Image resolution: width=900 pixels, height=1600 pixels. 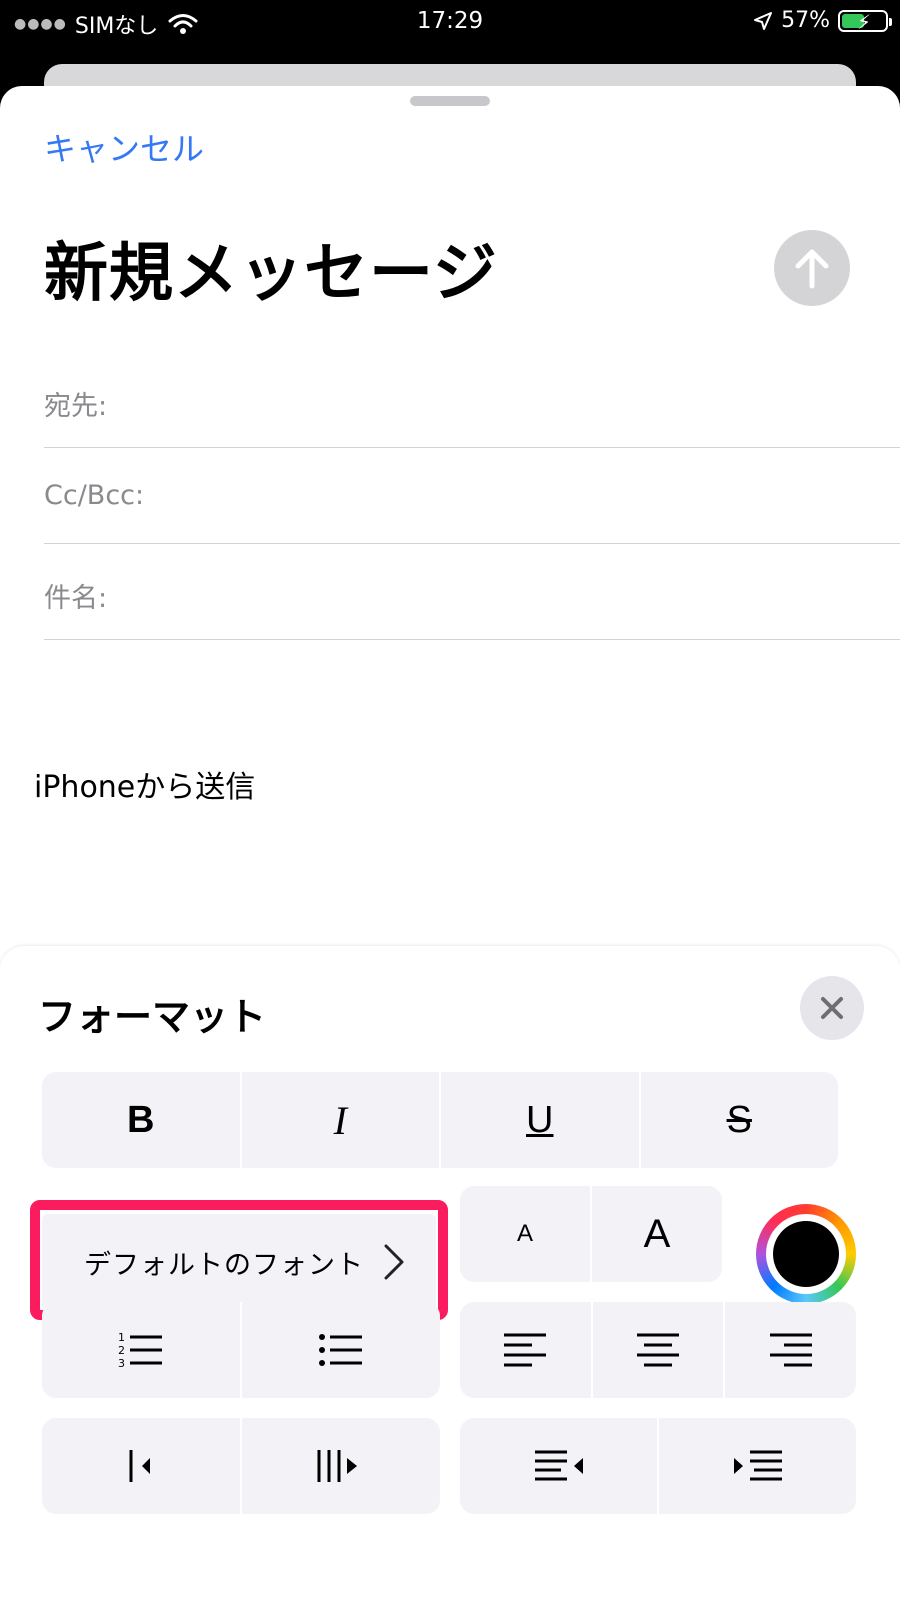 I want to click on font-button-label: デフォルトのフォント, so click(x=224, y=1265).